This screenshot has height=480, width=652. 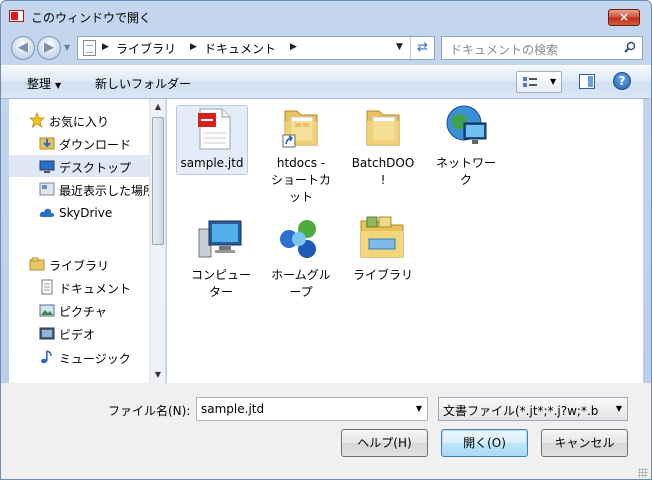 What do you see at coordinates (143, 83) in the screenshot?
I see `new-folder-button: 新しいフォルダー` at bounding box center [143, 83].